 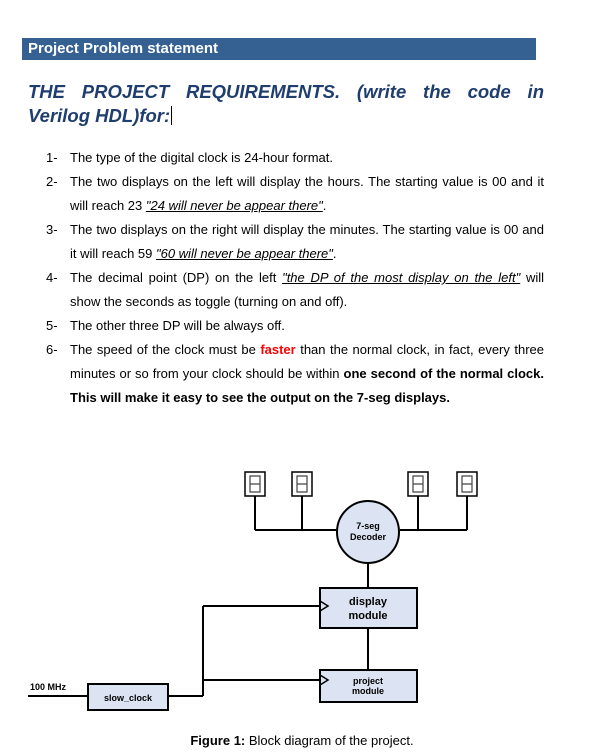 What do you see at coordinates (52, 349) in the screenshot?
I see `requirement-number: 6-` at bounding box center [52, 349].